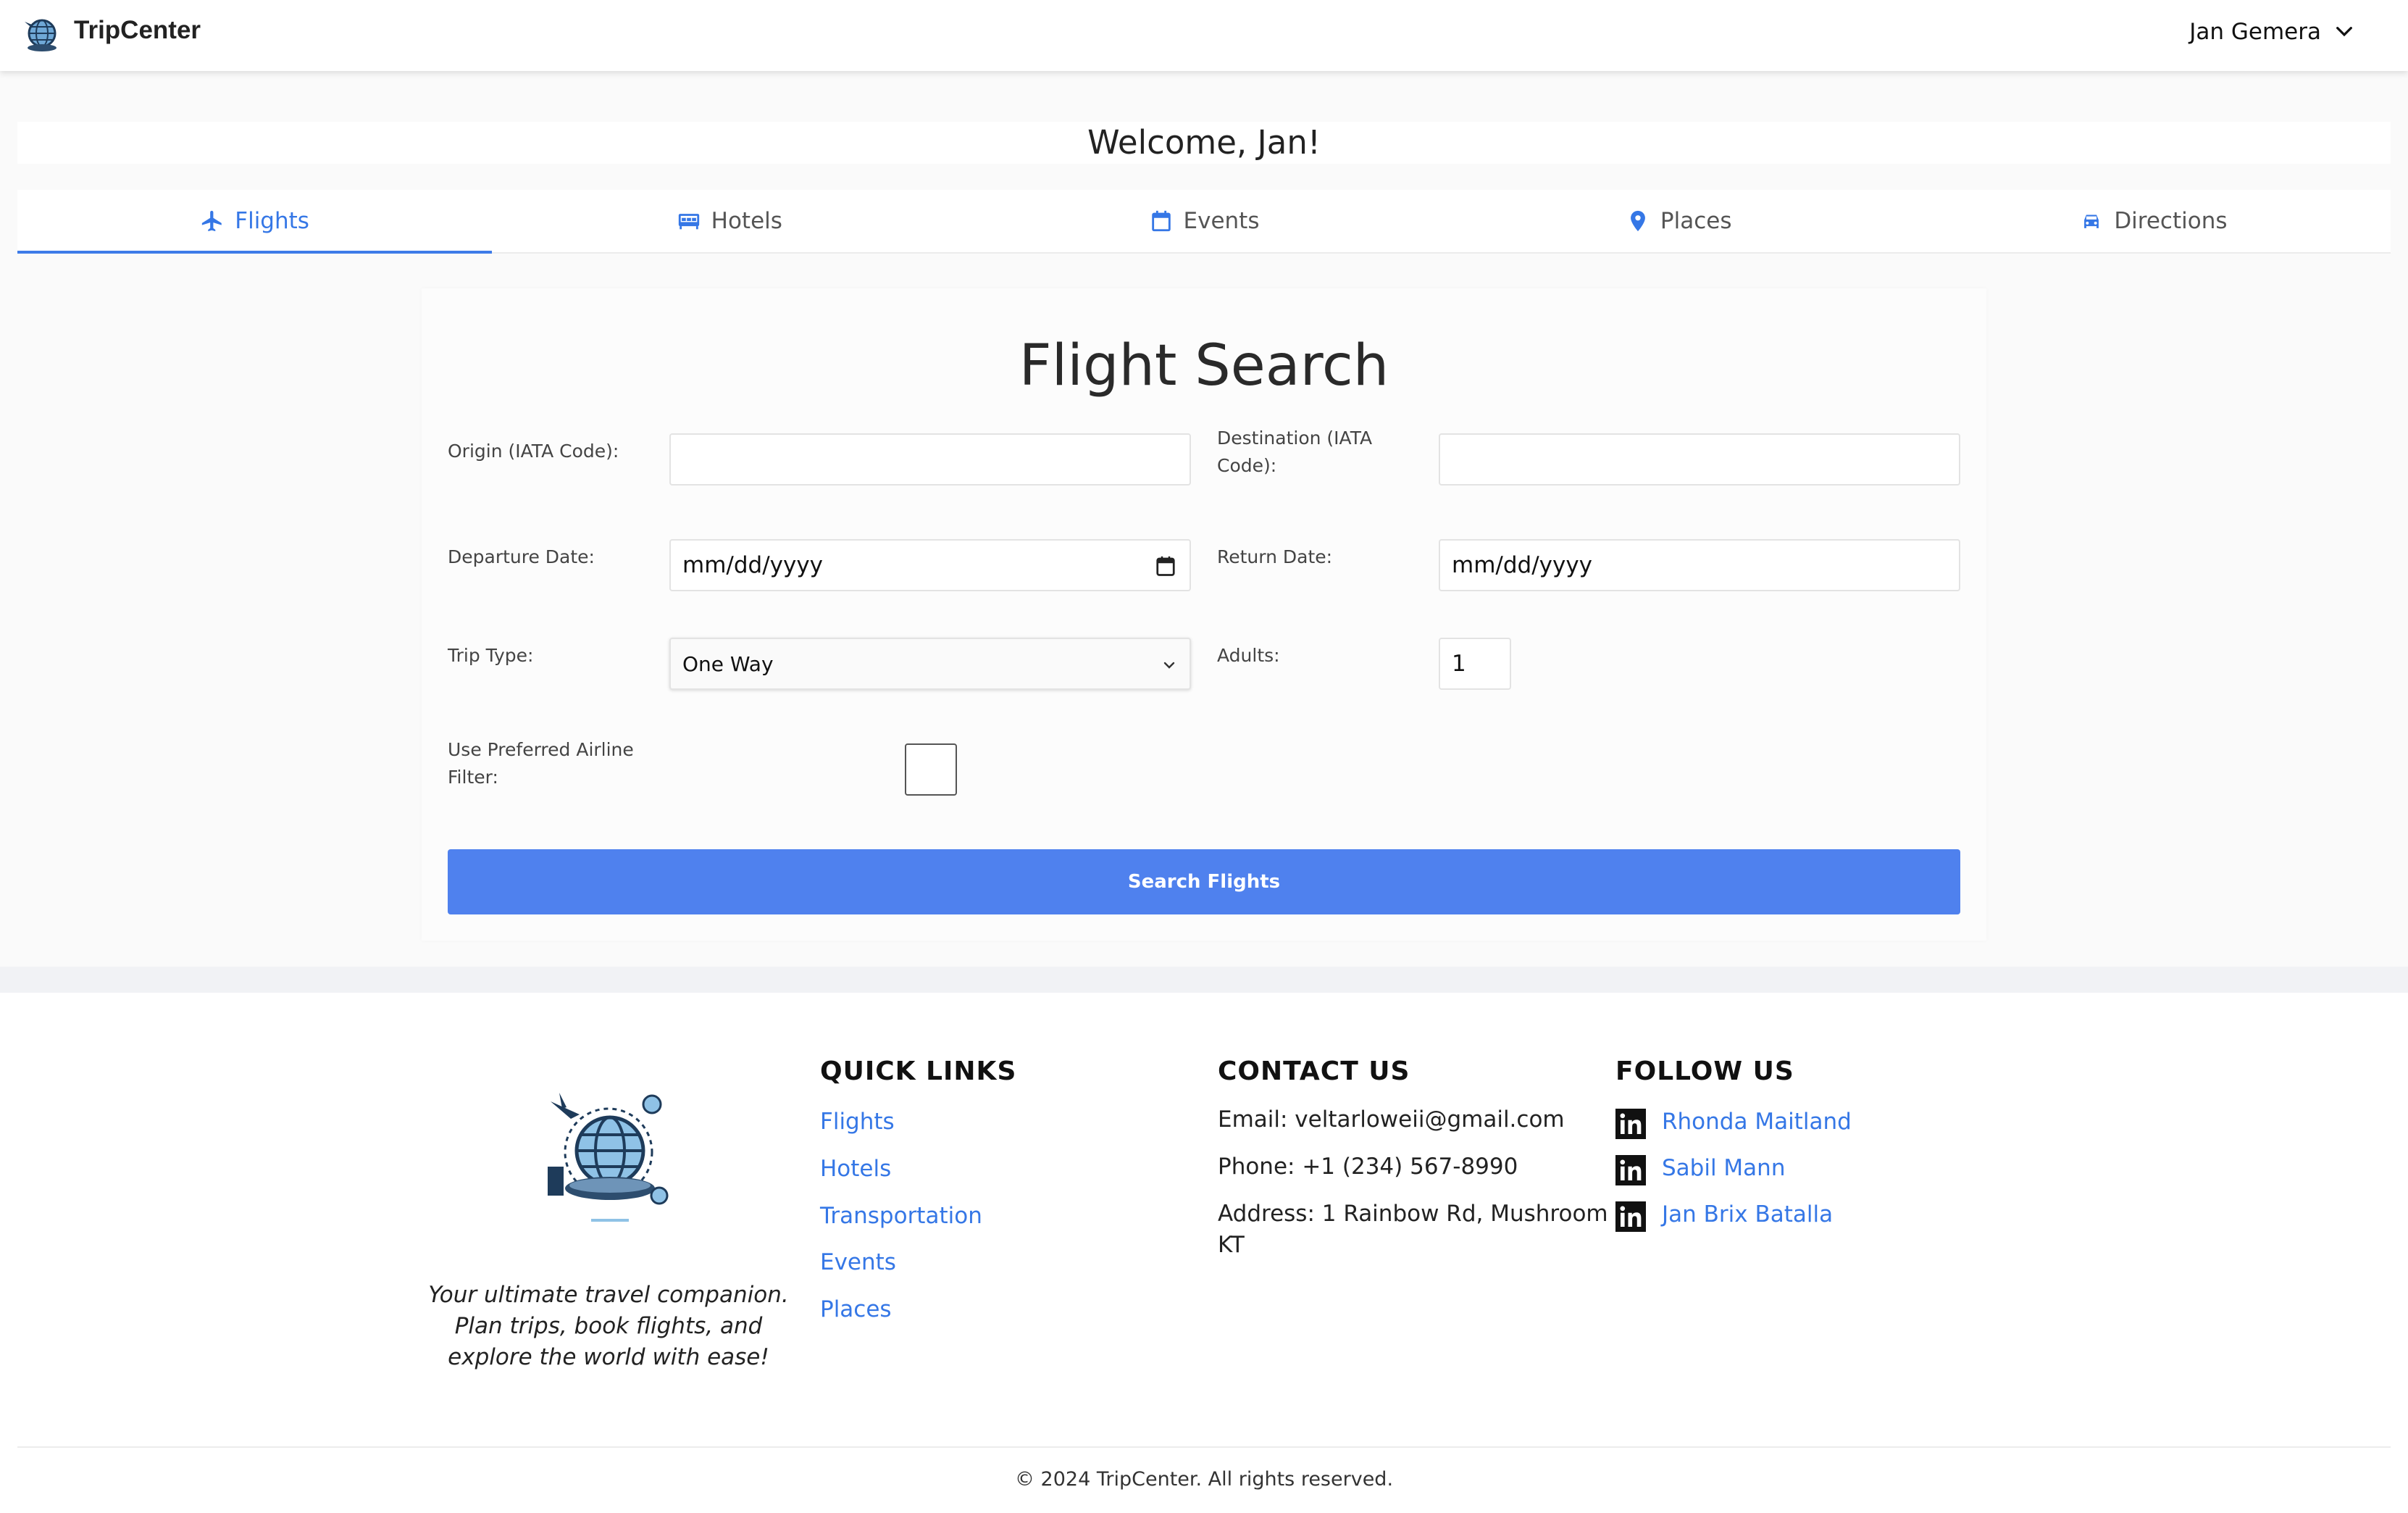  Describe the element at coordinates (541, 749) in the screenshot. I see `preferred-airline-label-line1: Use Preferred Airline` at that location.